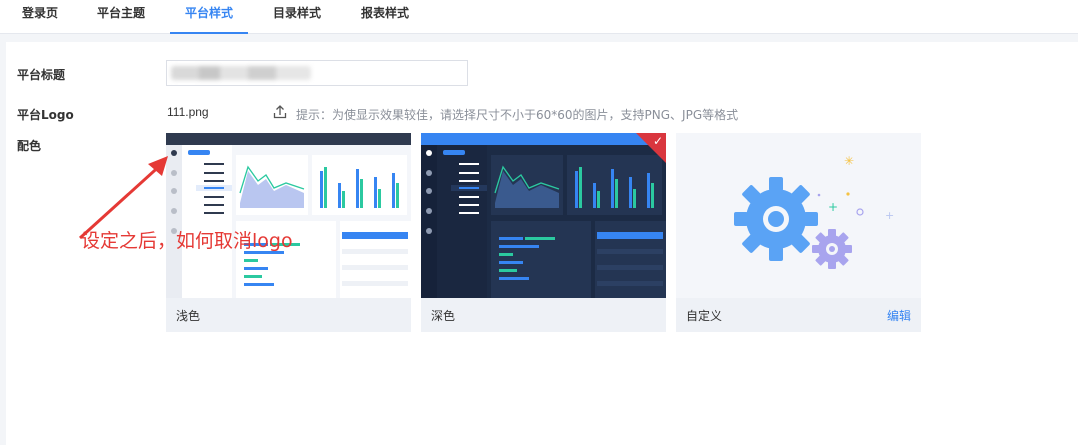 The height and width of the screenshot is (445, 1078). I want to click on theme-card-custom: ✳ + + 自定义 编辑, so click(798, 232).